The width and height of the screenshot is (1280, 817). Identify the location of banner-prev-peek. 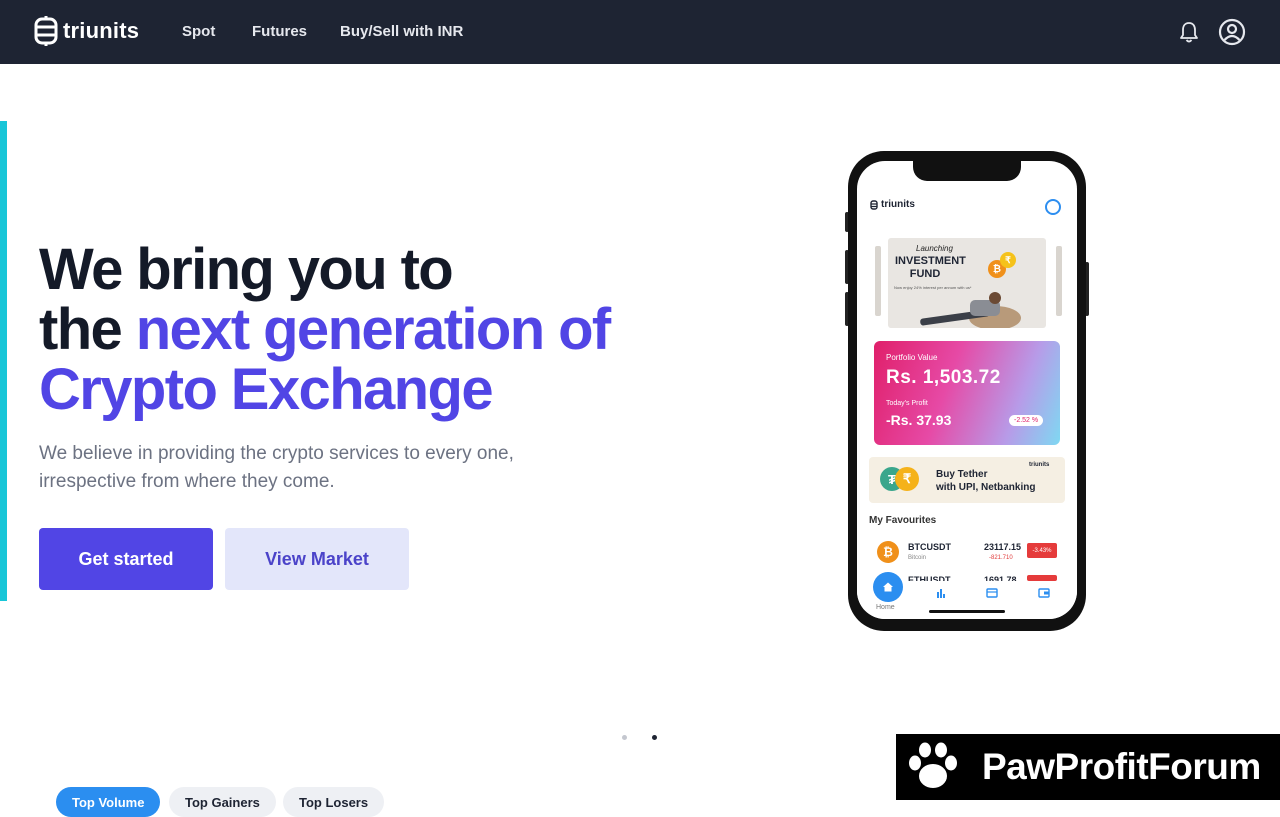
(878, 281).